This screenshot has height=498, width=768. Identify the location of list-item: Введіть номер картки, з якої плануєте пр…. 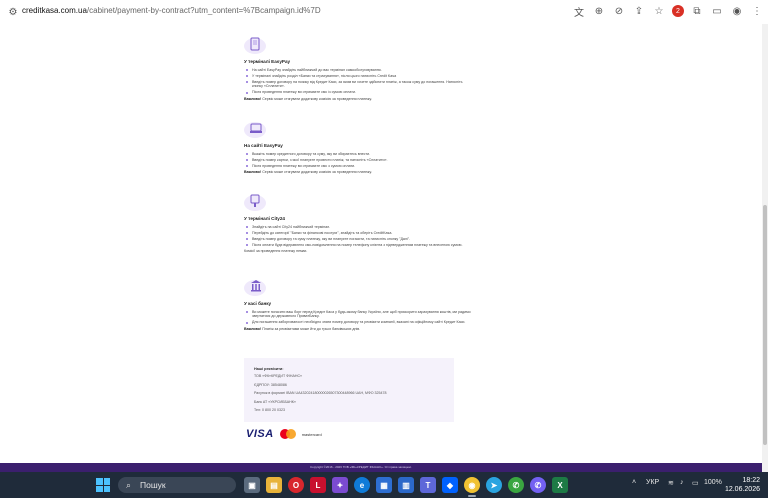
(359, 160).